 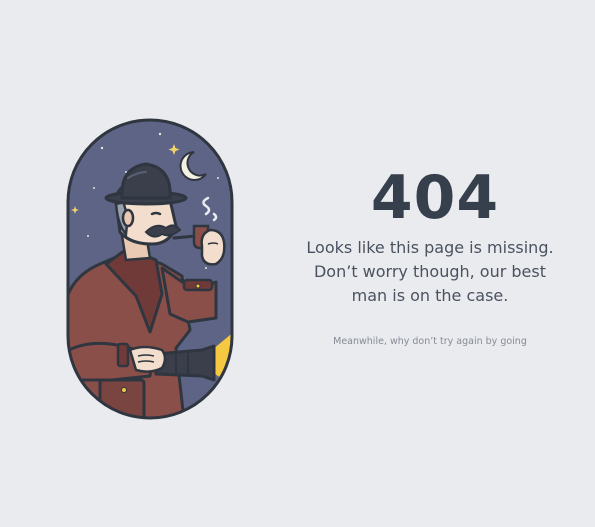 I want to click on error-message-line: man is on the case., so click(x=430, y=295).